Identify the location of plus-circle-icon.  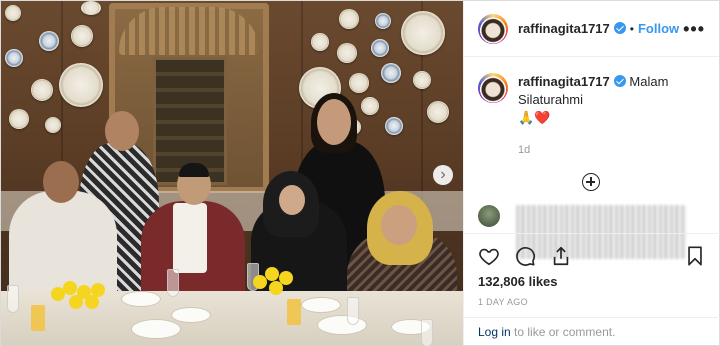
(591, 182).